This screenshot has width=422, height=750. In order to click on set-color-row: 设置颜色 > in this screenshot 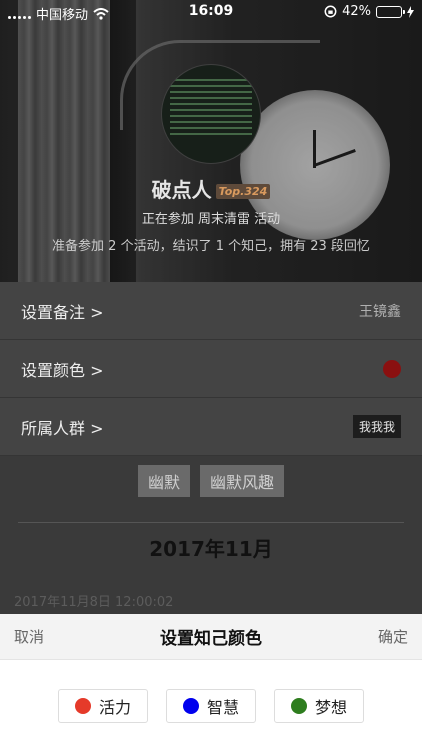, I will do `click(211, 369)`.